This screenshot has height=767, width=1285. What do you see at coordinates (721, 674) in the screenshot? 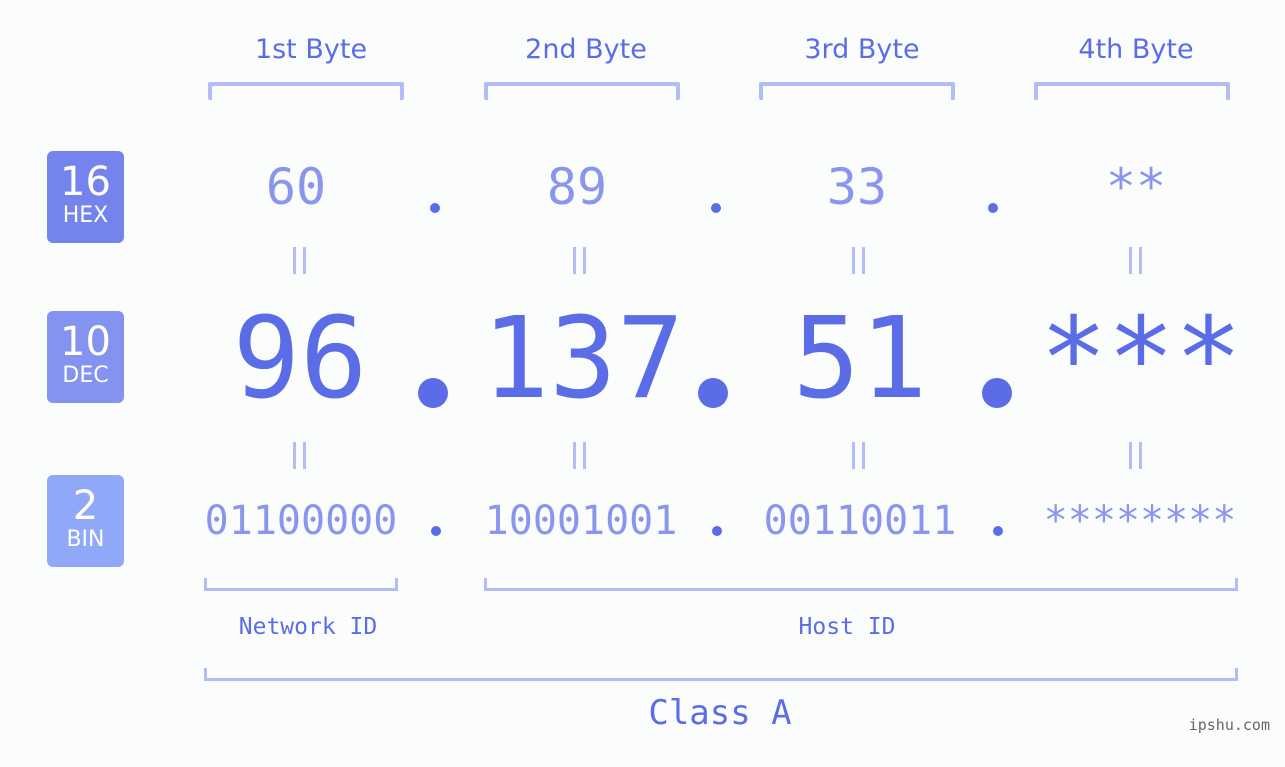
I see `class-bracket` at bounding box center [721, 674].